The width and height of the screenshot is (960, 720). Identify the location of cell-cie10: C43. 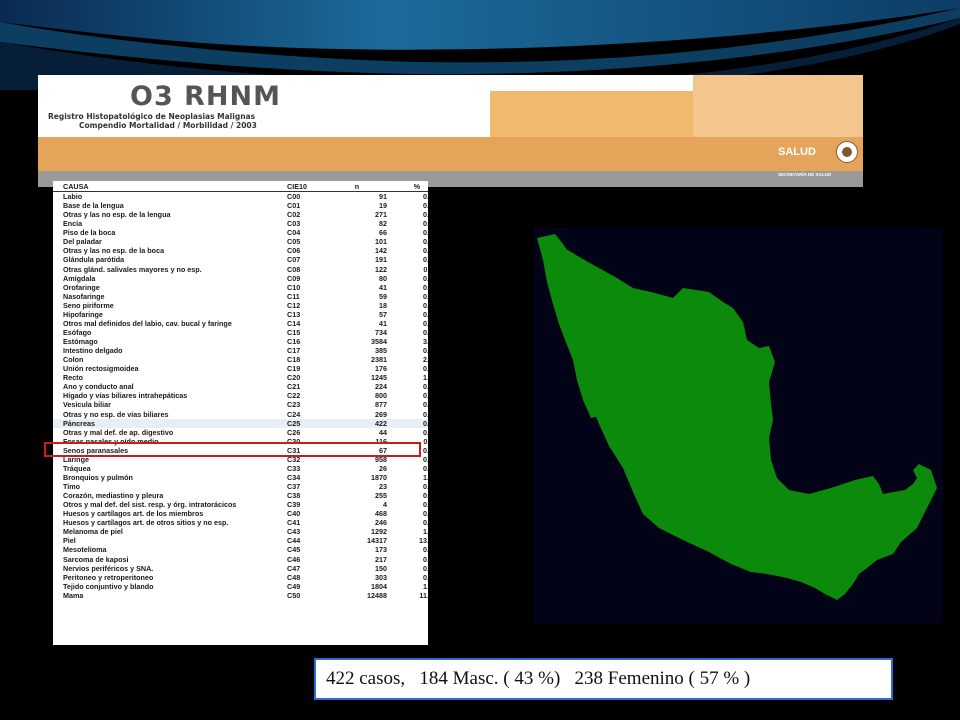
(294, 532).